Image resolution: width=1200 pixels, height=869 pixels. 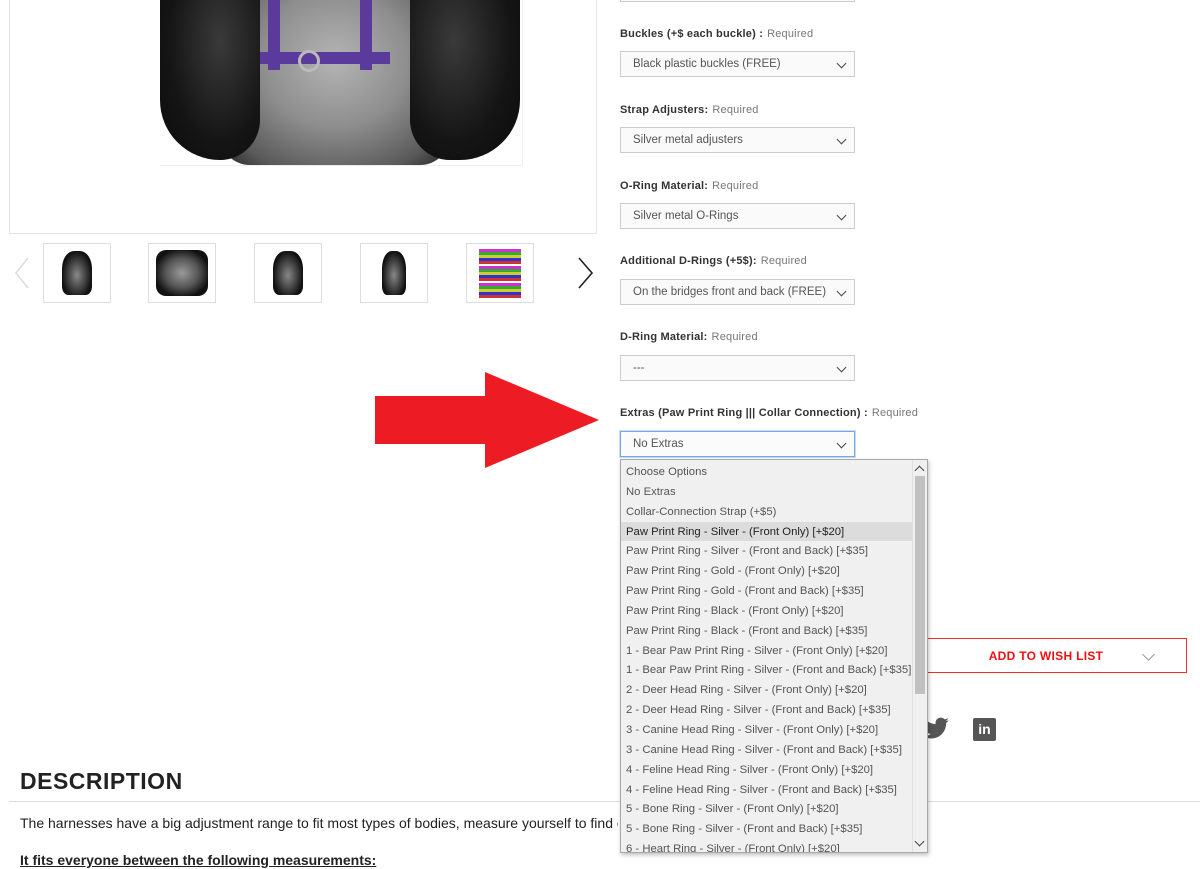 I want to click on strap-adjusters-select: Silver metal adjusters, so click(x=737, y=140).